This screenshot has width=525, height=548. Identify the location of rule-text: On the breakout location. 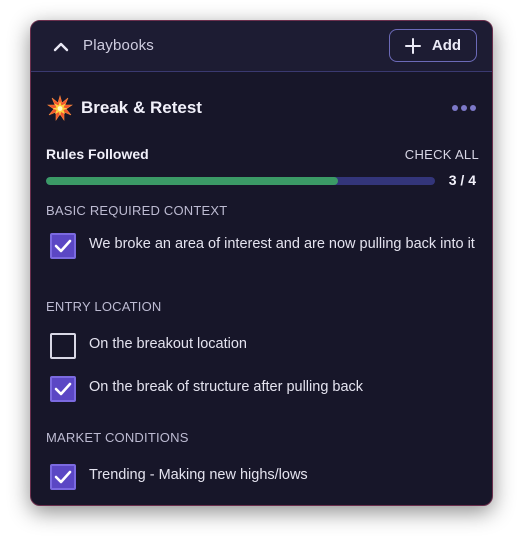
(168, 344).